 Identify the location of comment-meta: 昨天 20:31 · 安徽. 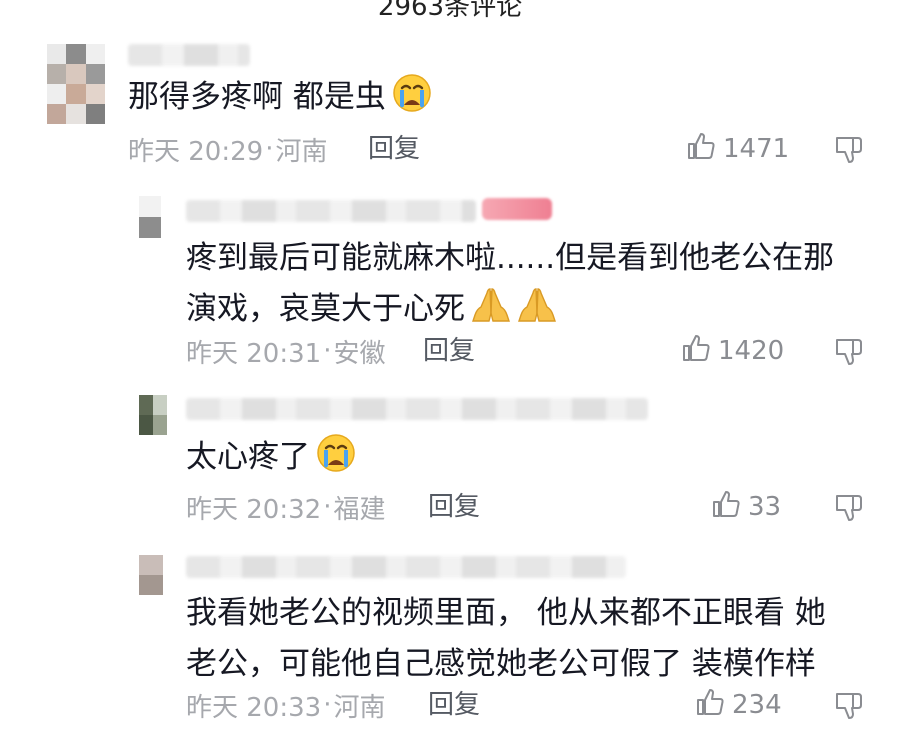
(286, 352).